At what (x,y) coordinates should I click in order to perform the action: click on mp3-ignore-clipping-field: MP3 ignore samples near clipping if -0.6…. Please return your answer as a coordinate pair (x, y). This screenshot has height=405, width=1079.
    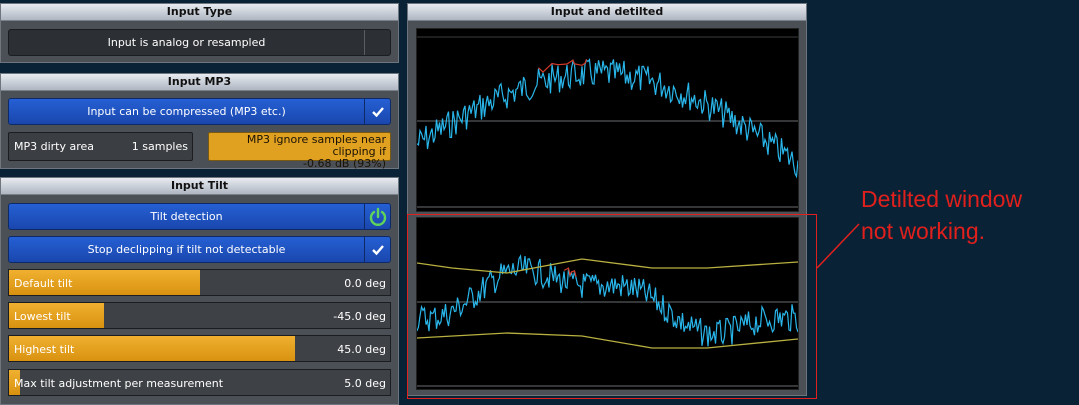
    Looking at the image, I should click on (299, 151).